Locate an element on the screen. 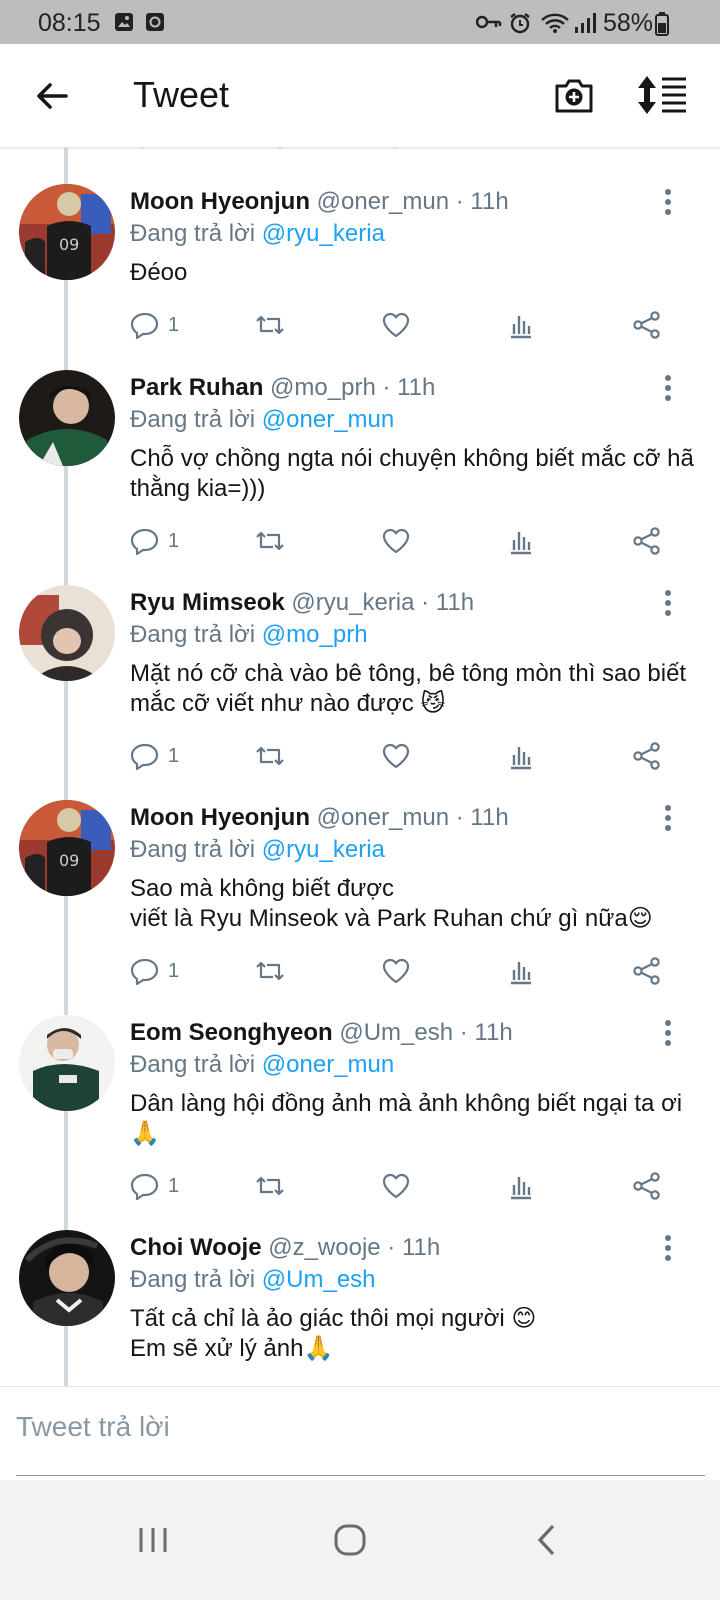 This screenshot has width=720, height=1600. camera-add-icon is located at coordinates (574, 95).